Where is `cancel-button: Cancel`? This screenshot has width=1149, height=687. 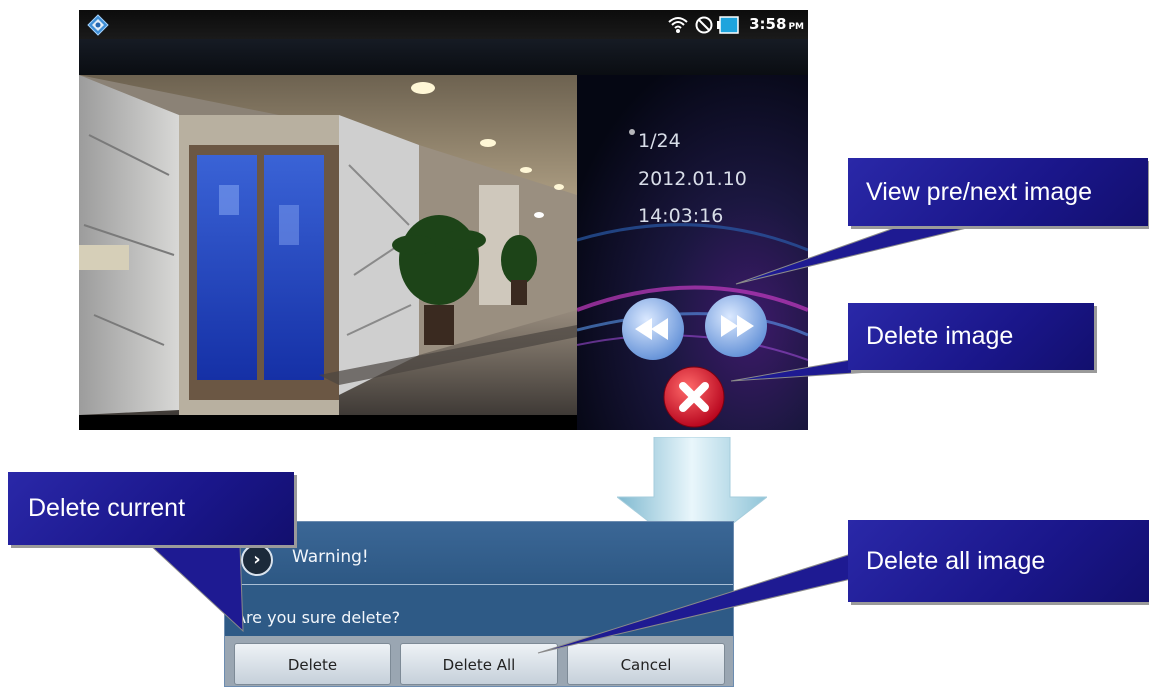 cancel-button: Cancel is located at coordinates (646, 664).